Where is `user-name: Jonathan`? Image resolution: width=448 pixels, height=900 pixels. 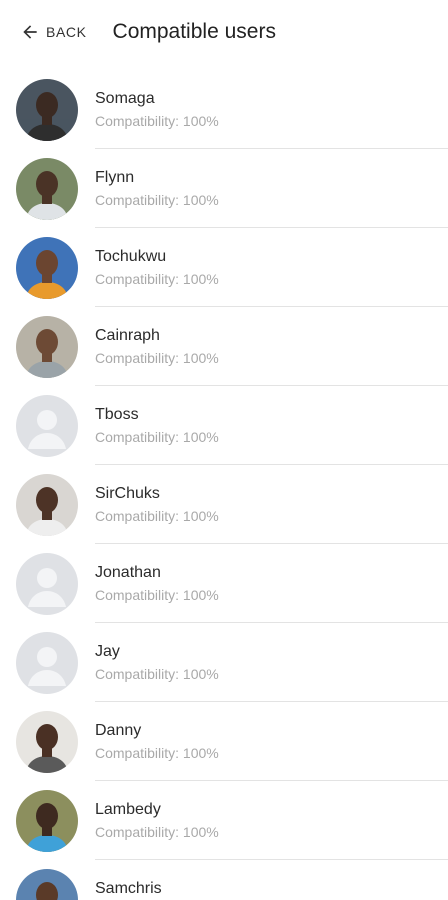 user-name: Jonathan is located at coordinates (128, 572).